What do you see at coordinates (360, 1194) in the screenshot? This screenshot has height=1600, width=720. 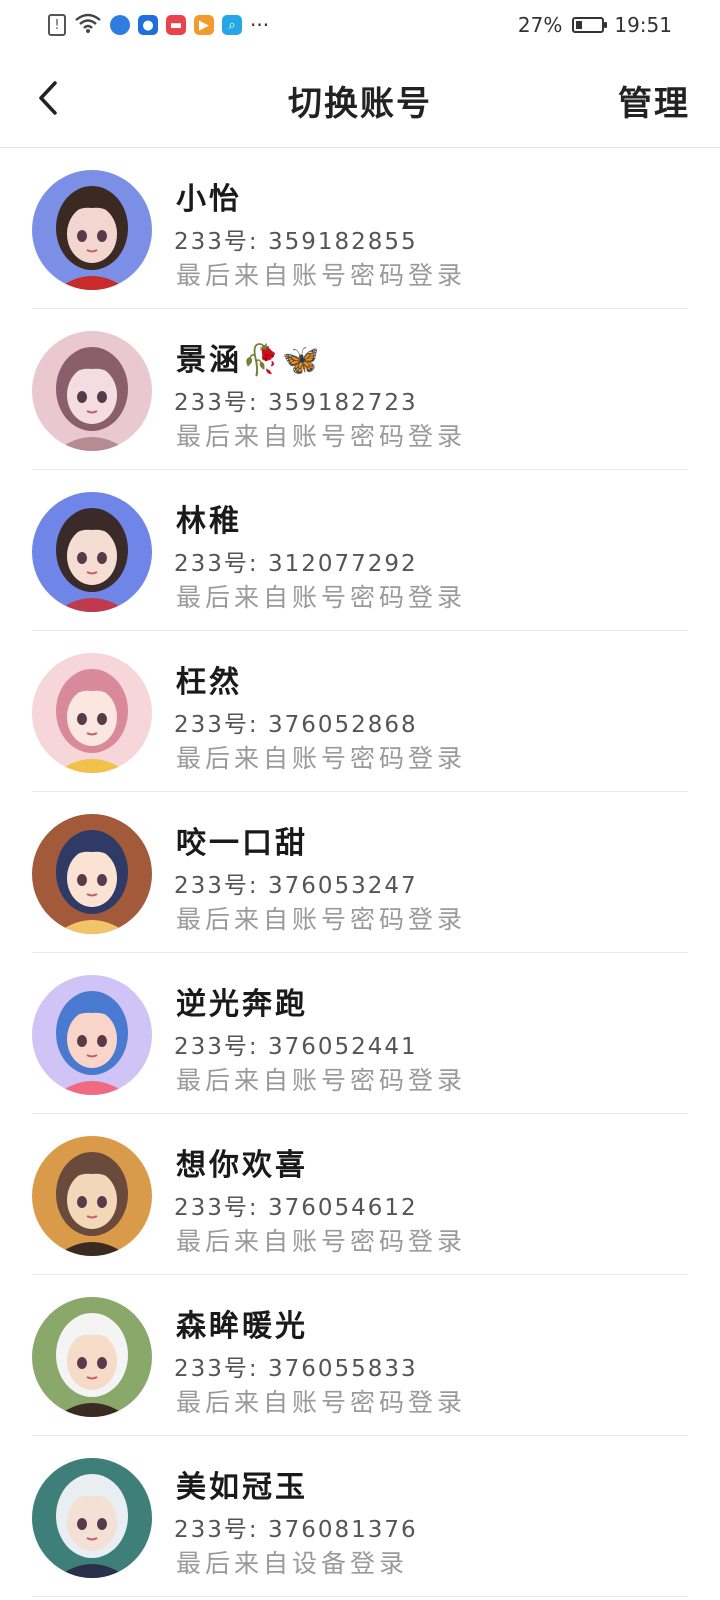 I see `account-item: 想你欢喜 233号: 376054612 最后来自账号密码登录` at bounding box center [360, 1194].